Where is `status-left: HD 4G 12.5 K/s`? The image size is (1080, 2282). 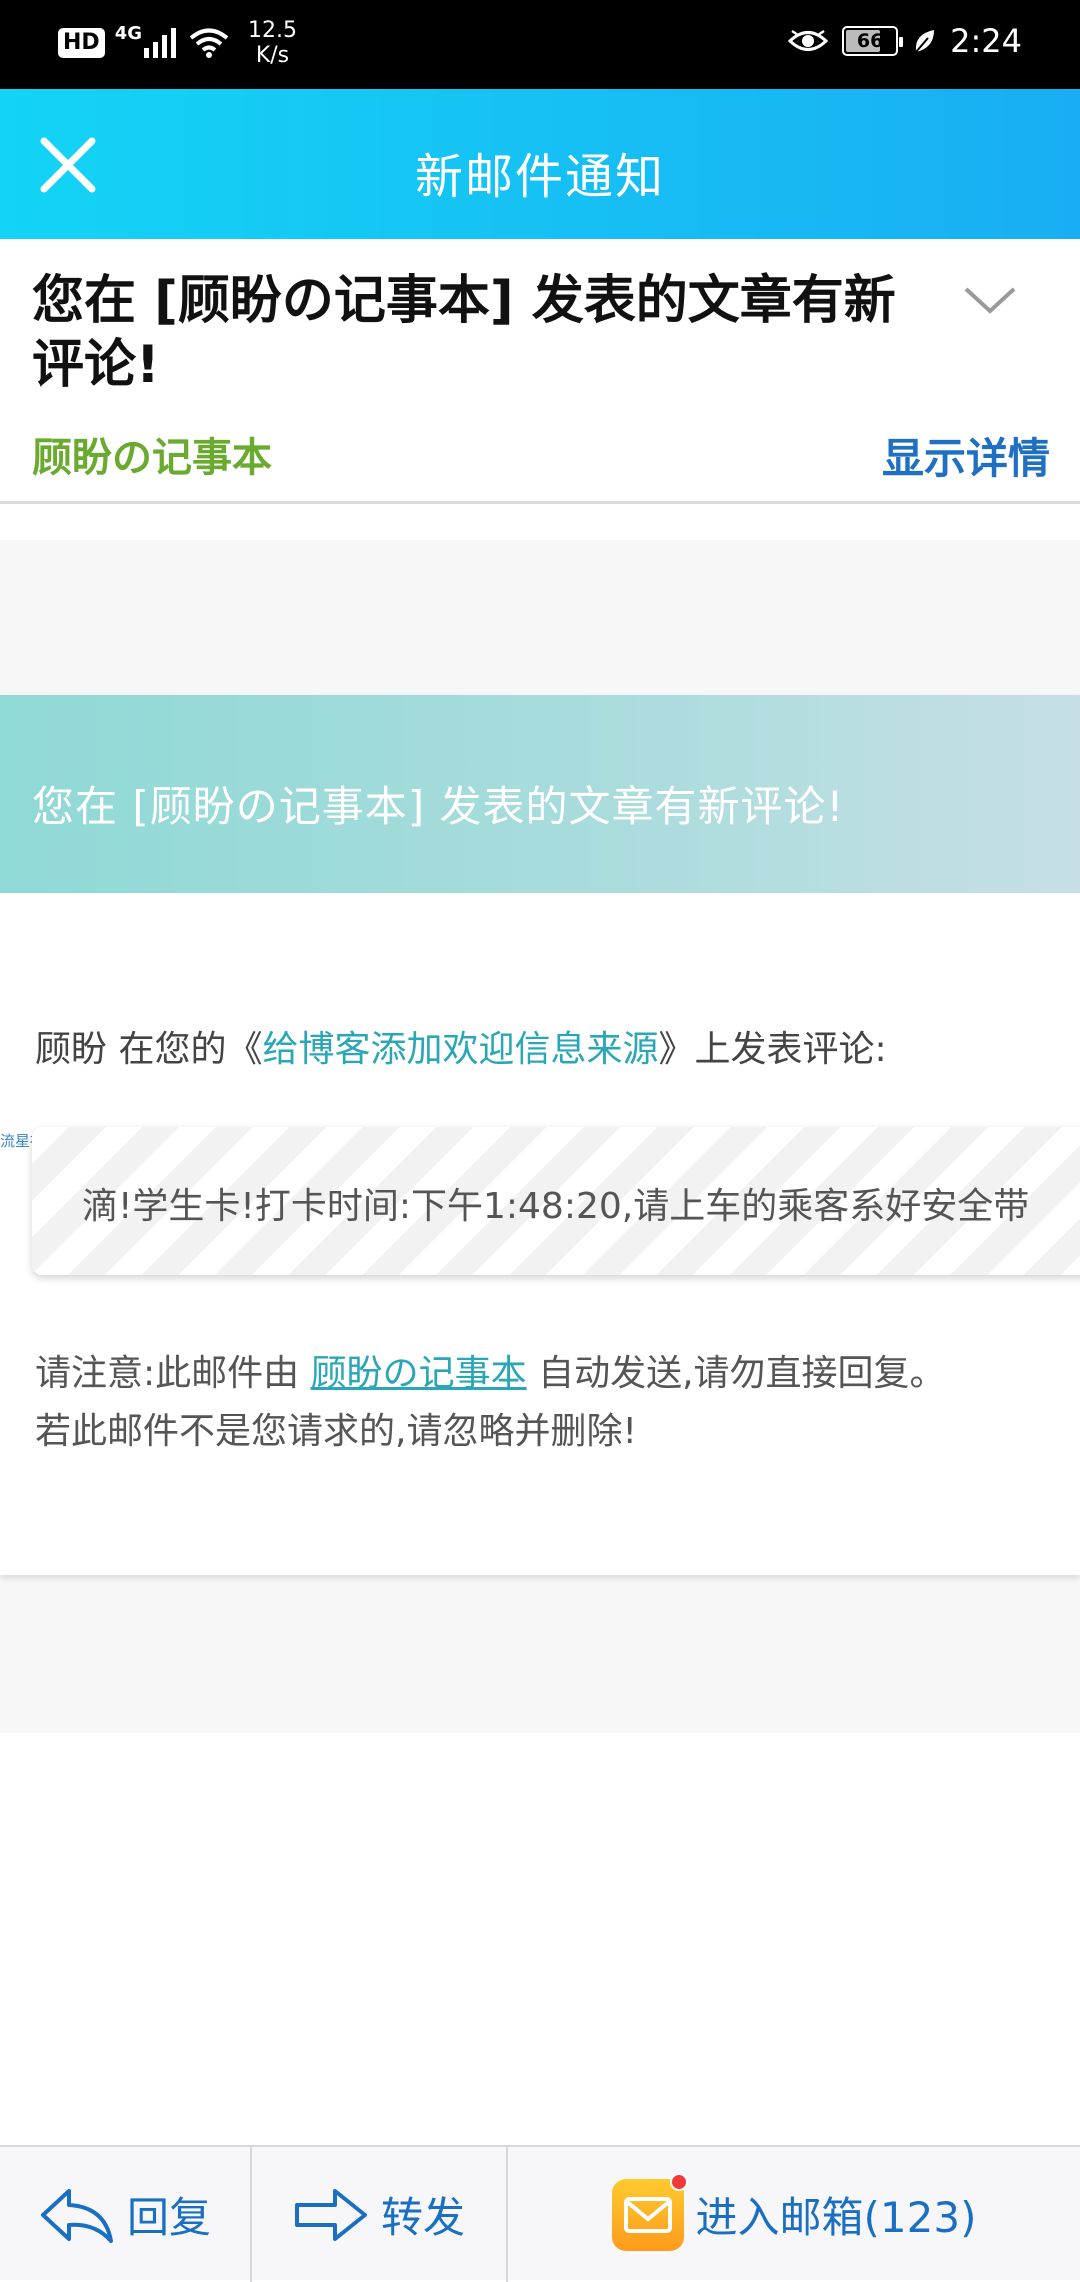
status-left: HD 4G 12.5 K/s is located at coordinates (177, 43).